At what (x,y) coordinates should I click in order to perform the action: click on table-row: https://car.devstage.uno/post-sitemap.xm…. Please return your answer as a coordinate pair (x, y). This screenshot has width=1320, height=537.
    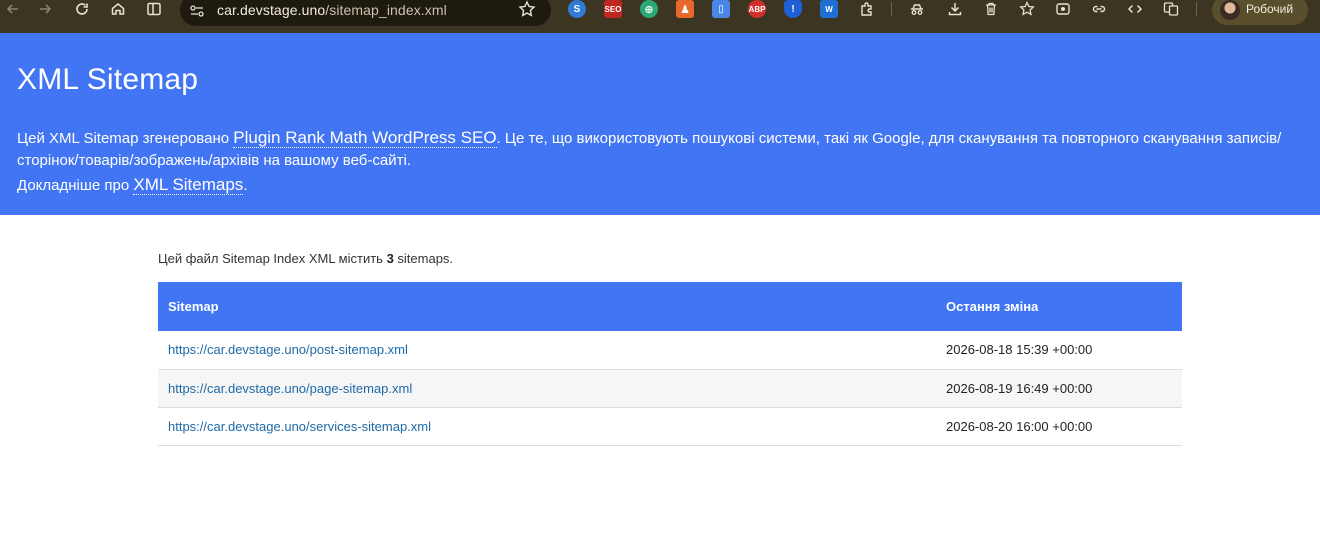
    Looking at the image, I should click on (670, 350).